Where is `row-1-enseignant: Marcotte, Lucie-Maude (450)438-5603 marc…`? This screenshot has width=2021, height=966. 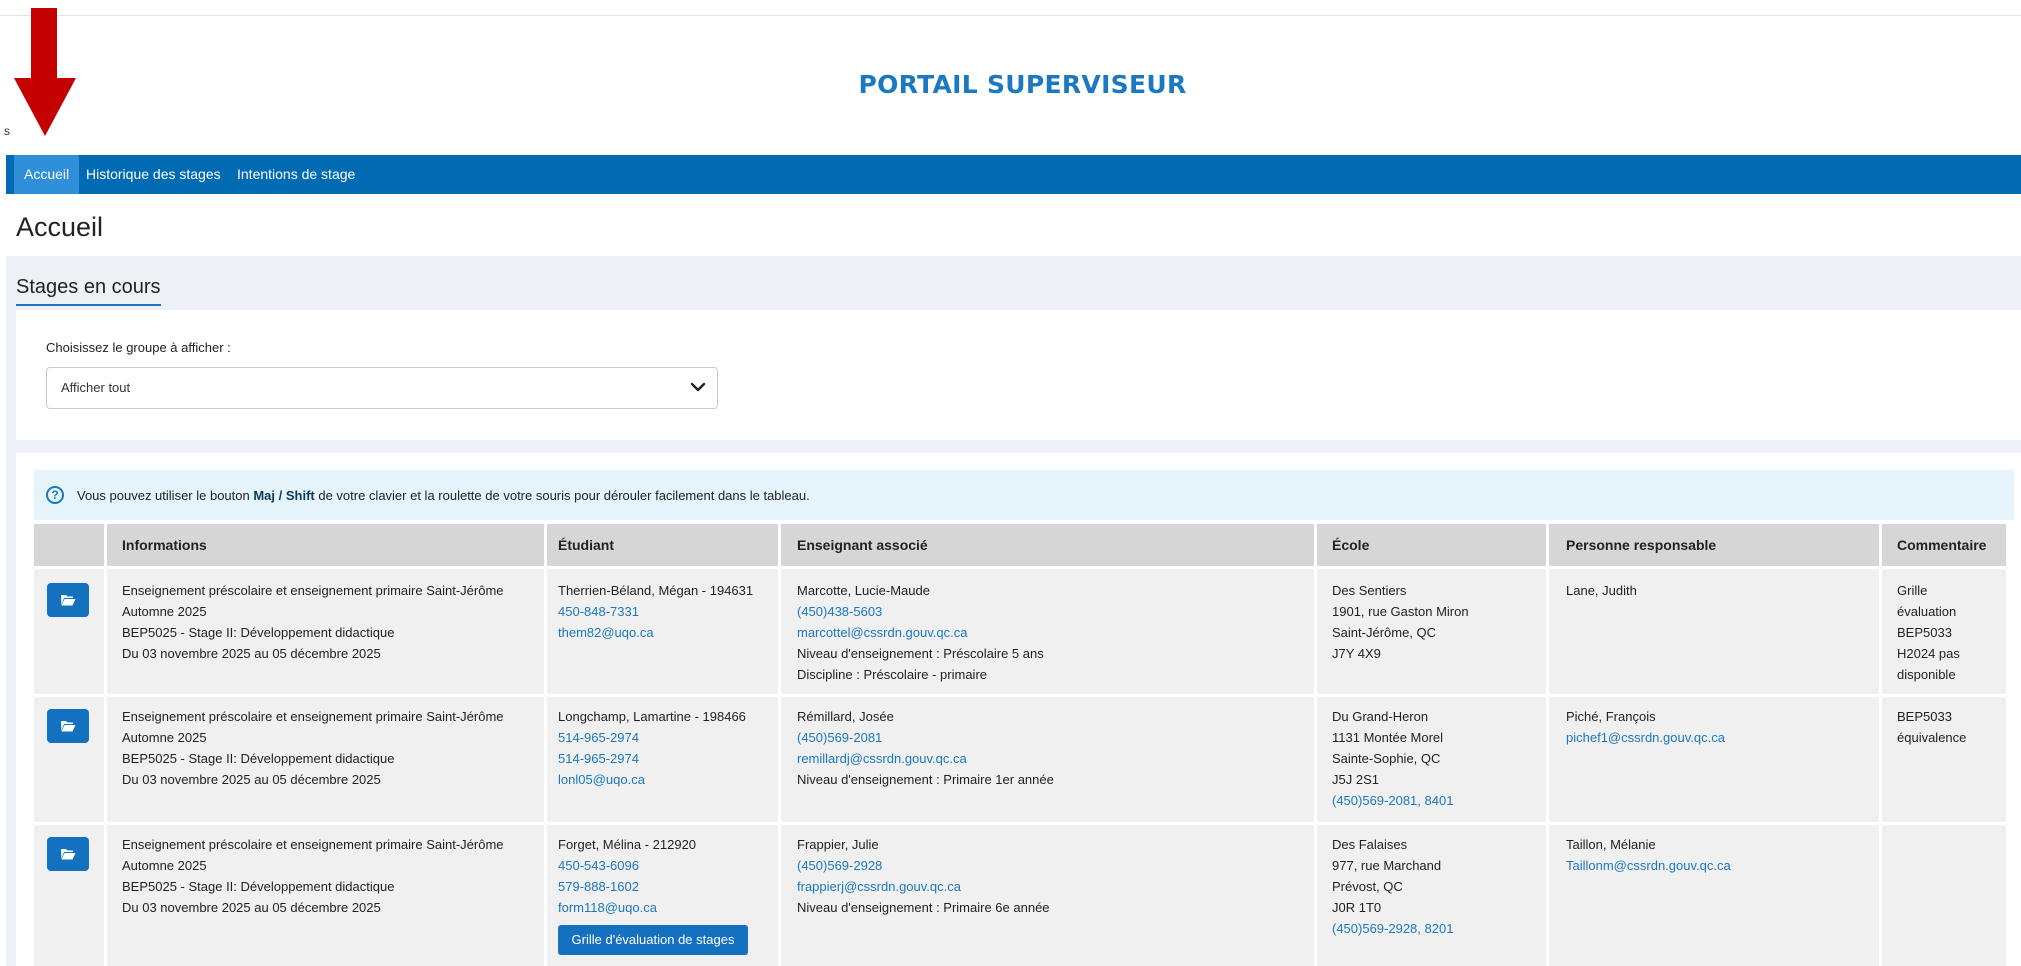 row-1-enseignant: Marcotte, Lucie-Maude (450)438-5603 marc… is located at coordinates (920, 632).